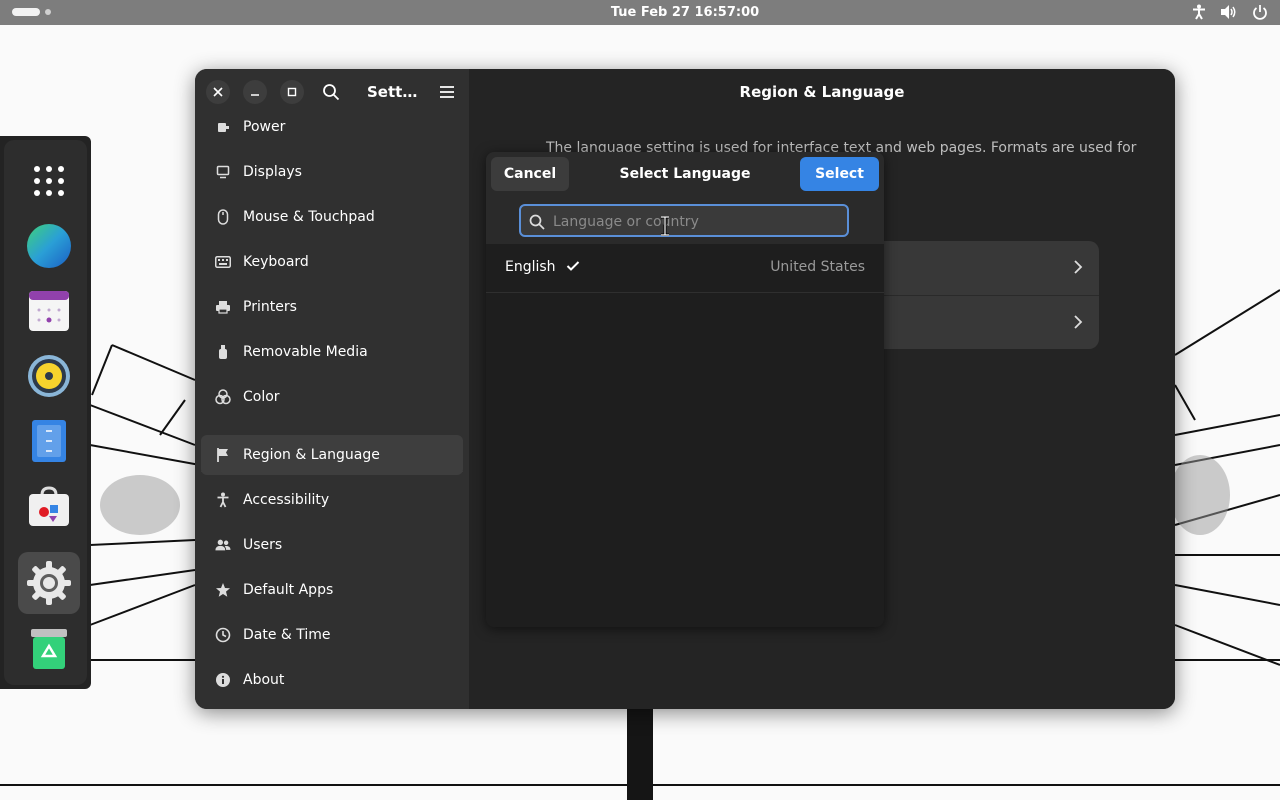 This screenshot has width=1280, height=800. I want to click on sidebar-item-power: Power, so click(332, 127).